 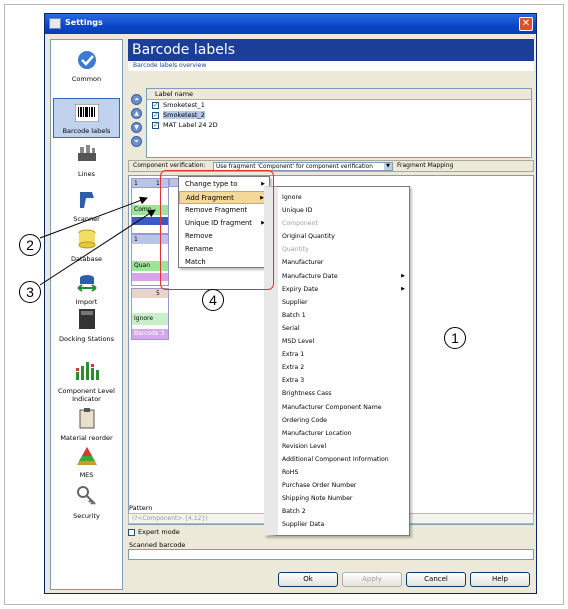 What do you see at coordinates (30, 245) in the screenshot?
I see `callout-2: 2` at bounding box center [30, 245].